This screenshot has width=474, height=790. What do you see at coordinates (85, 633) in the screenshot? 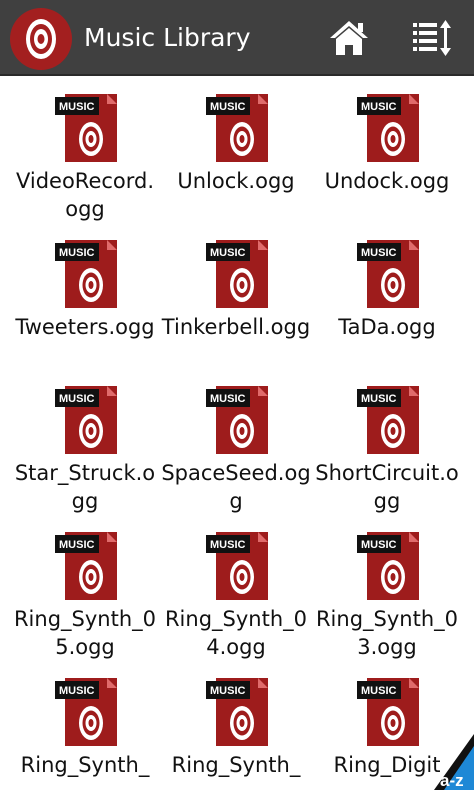
I see `file-name: Ring_Synth_05.ogg` at bounding box center [85, 633].